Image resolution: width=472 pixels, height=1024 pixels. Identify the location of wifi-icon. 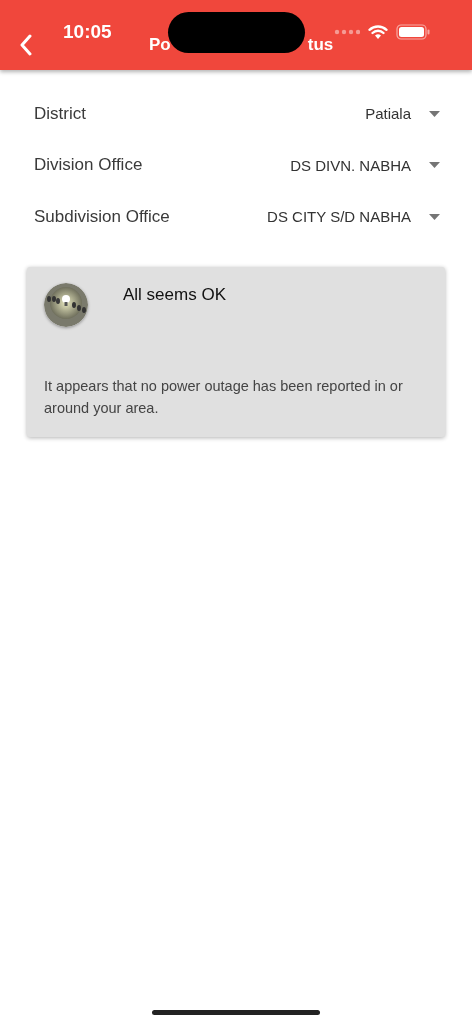
(378, 32).